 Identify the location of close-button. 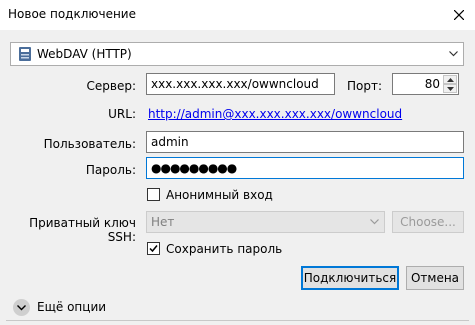
(459, 15).